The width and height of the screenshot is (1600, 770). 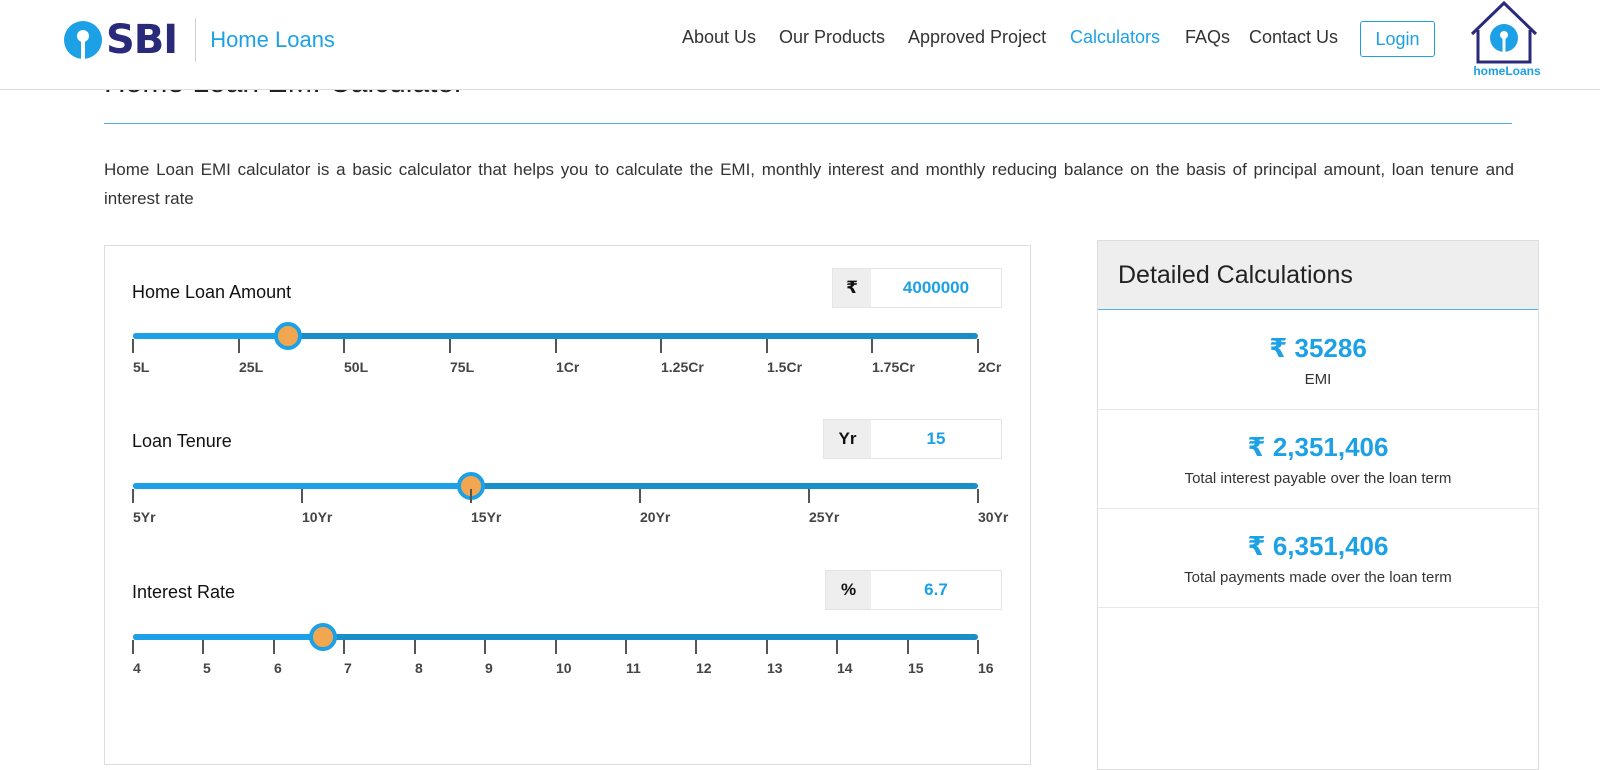 What do you see at coordinates (848, 590) in the screenshot?
I see `percent-prefix: %` at bounding box center [848, 590].